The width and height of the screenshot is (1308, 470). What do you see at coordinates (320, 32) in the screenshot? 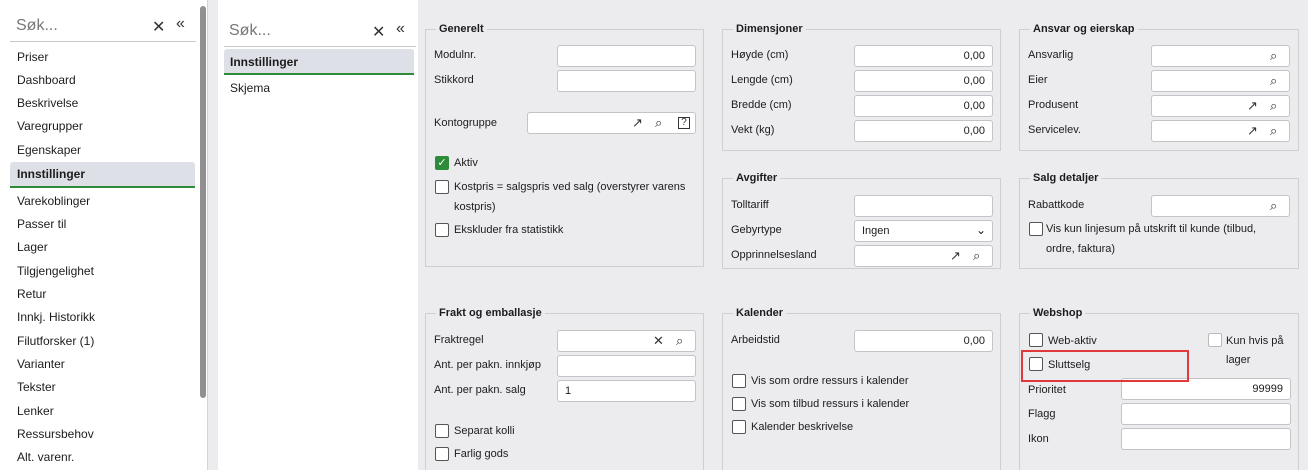
I see `sub-nav-search: Søk... ✕ «` at bounding box center [320, 32].